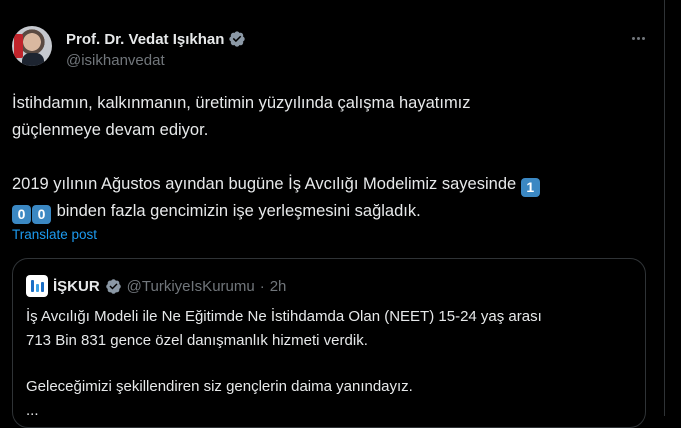  I want to click on quoted-display-name: İŞKUR, so click(76, 286).